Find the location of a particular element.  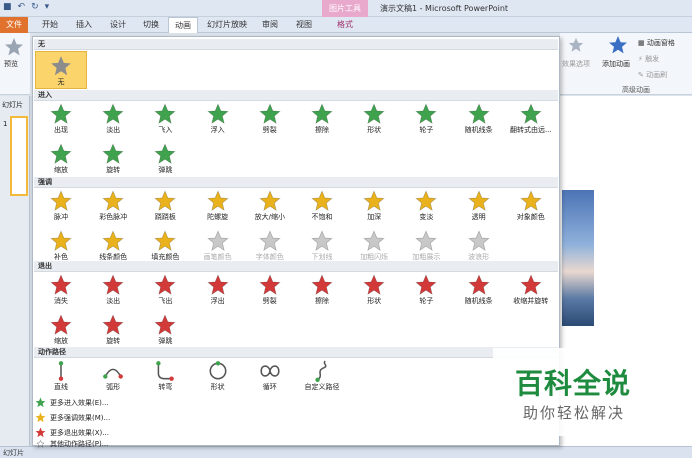

emphasis-effect: 变淡 is located at coordinates (426, 207).